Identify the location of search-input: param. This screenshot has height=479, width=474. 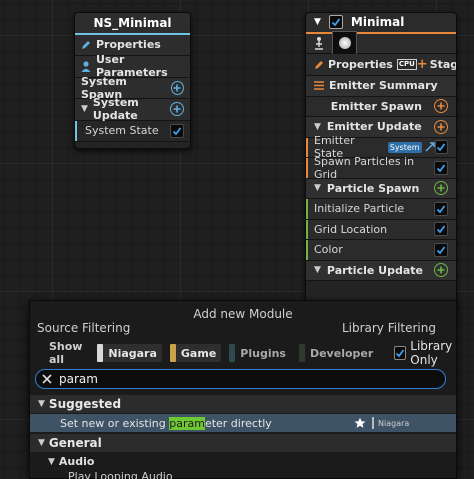
(78, 379).